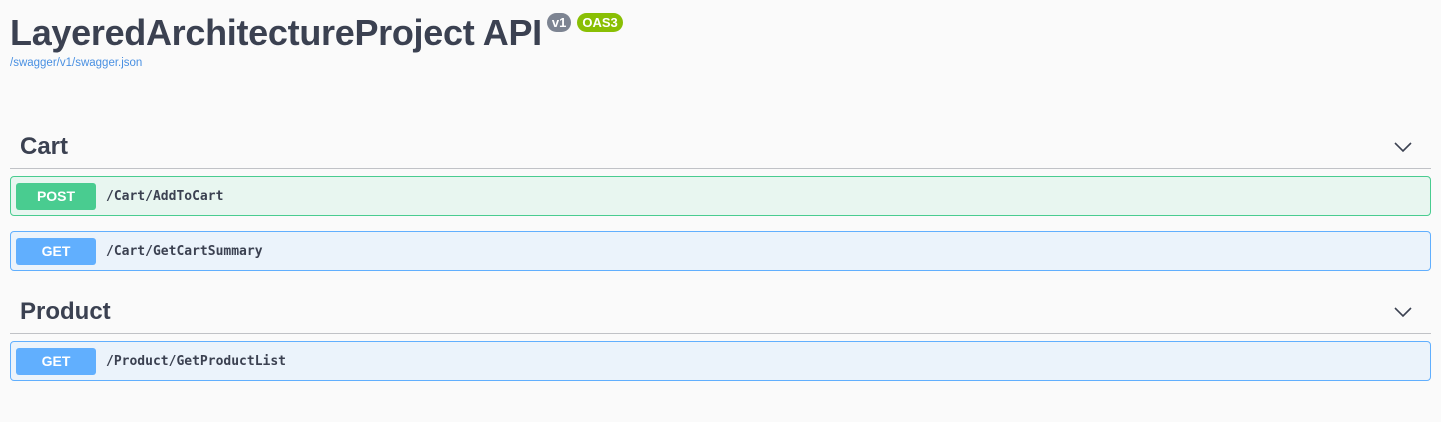 This screenshot has height=422, width=1441. I want to click on title-row: LayeredArchitectureProject API v1 OAS3, so click(316, 33).